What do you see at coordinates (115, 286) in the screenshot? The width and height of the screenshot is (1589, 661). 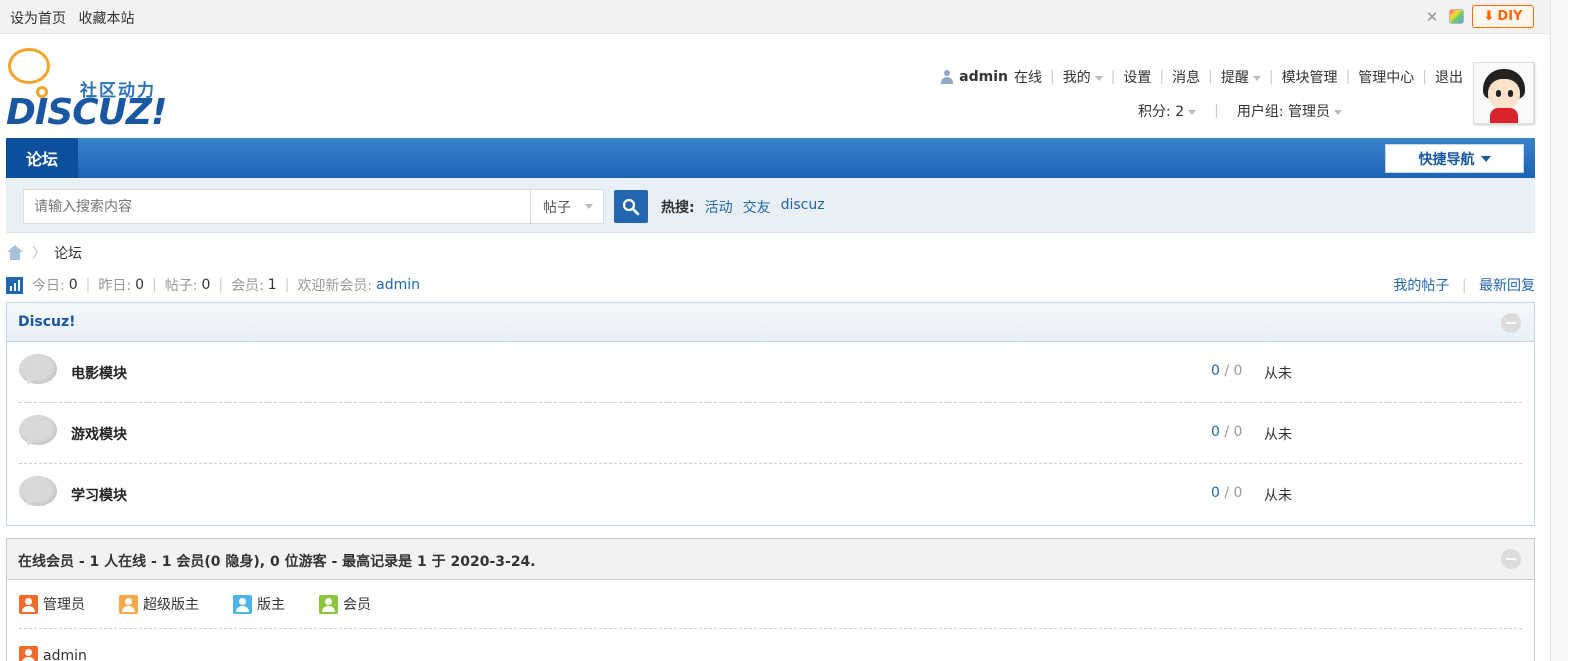 I see `stat-yesterday-label: 昨日:` at bounding box center [115, 286].